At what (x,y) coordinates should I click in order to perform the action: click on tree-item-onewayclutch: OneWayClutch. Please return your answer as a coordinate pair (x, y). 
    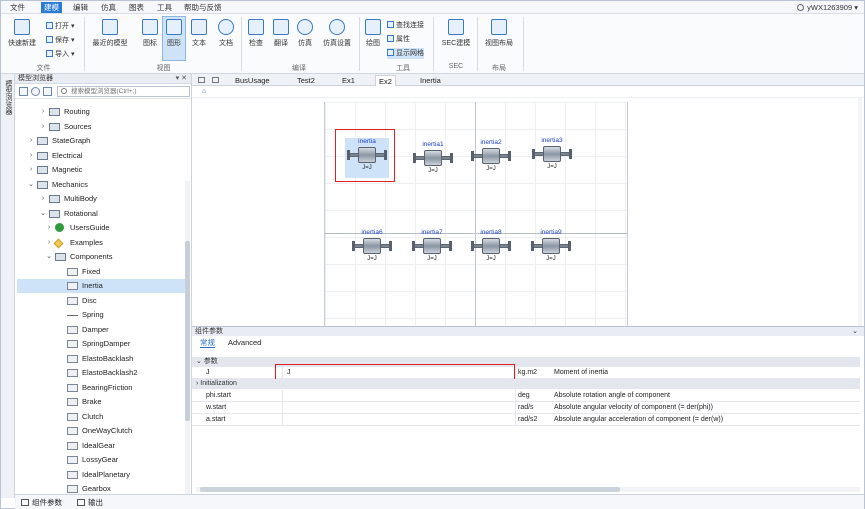
    Looking at the image, I should click on (102, 431).